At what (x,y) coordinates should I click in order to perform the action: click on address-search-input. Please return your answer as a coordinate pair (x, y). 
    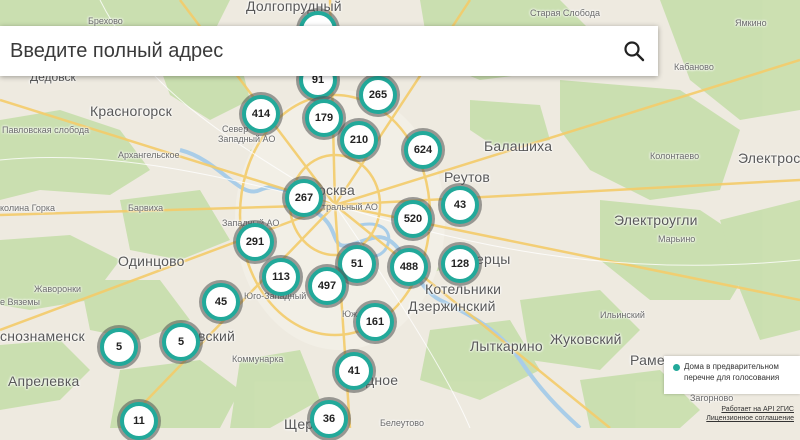
    Looking at the image, I should click on (305, 51).